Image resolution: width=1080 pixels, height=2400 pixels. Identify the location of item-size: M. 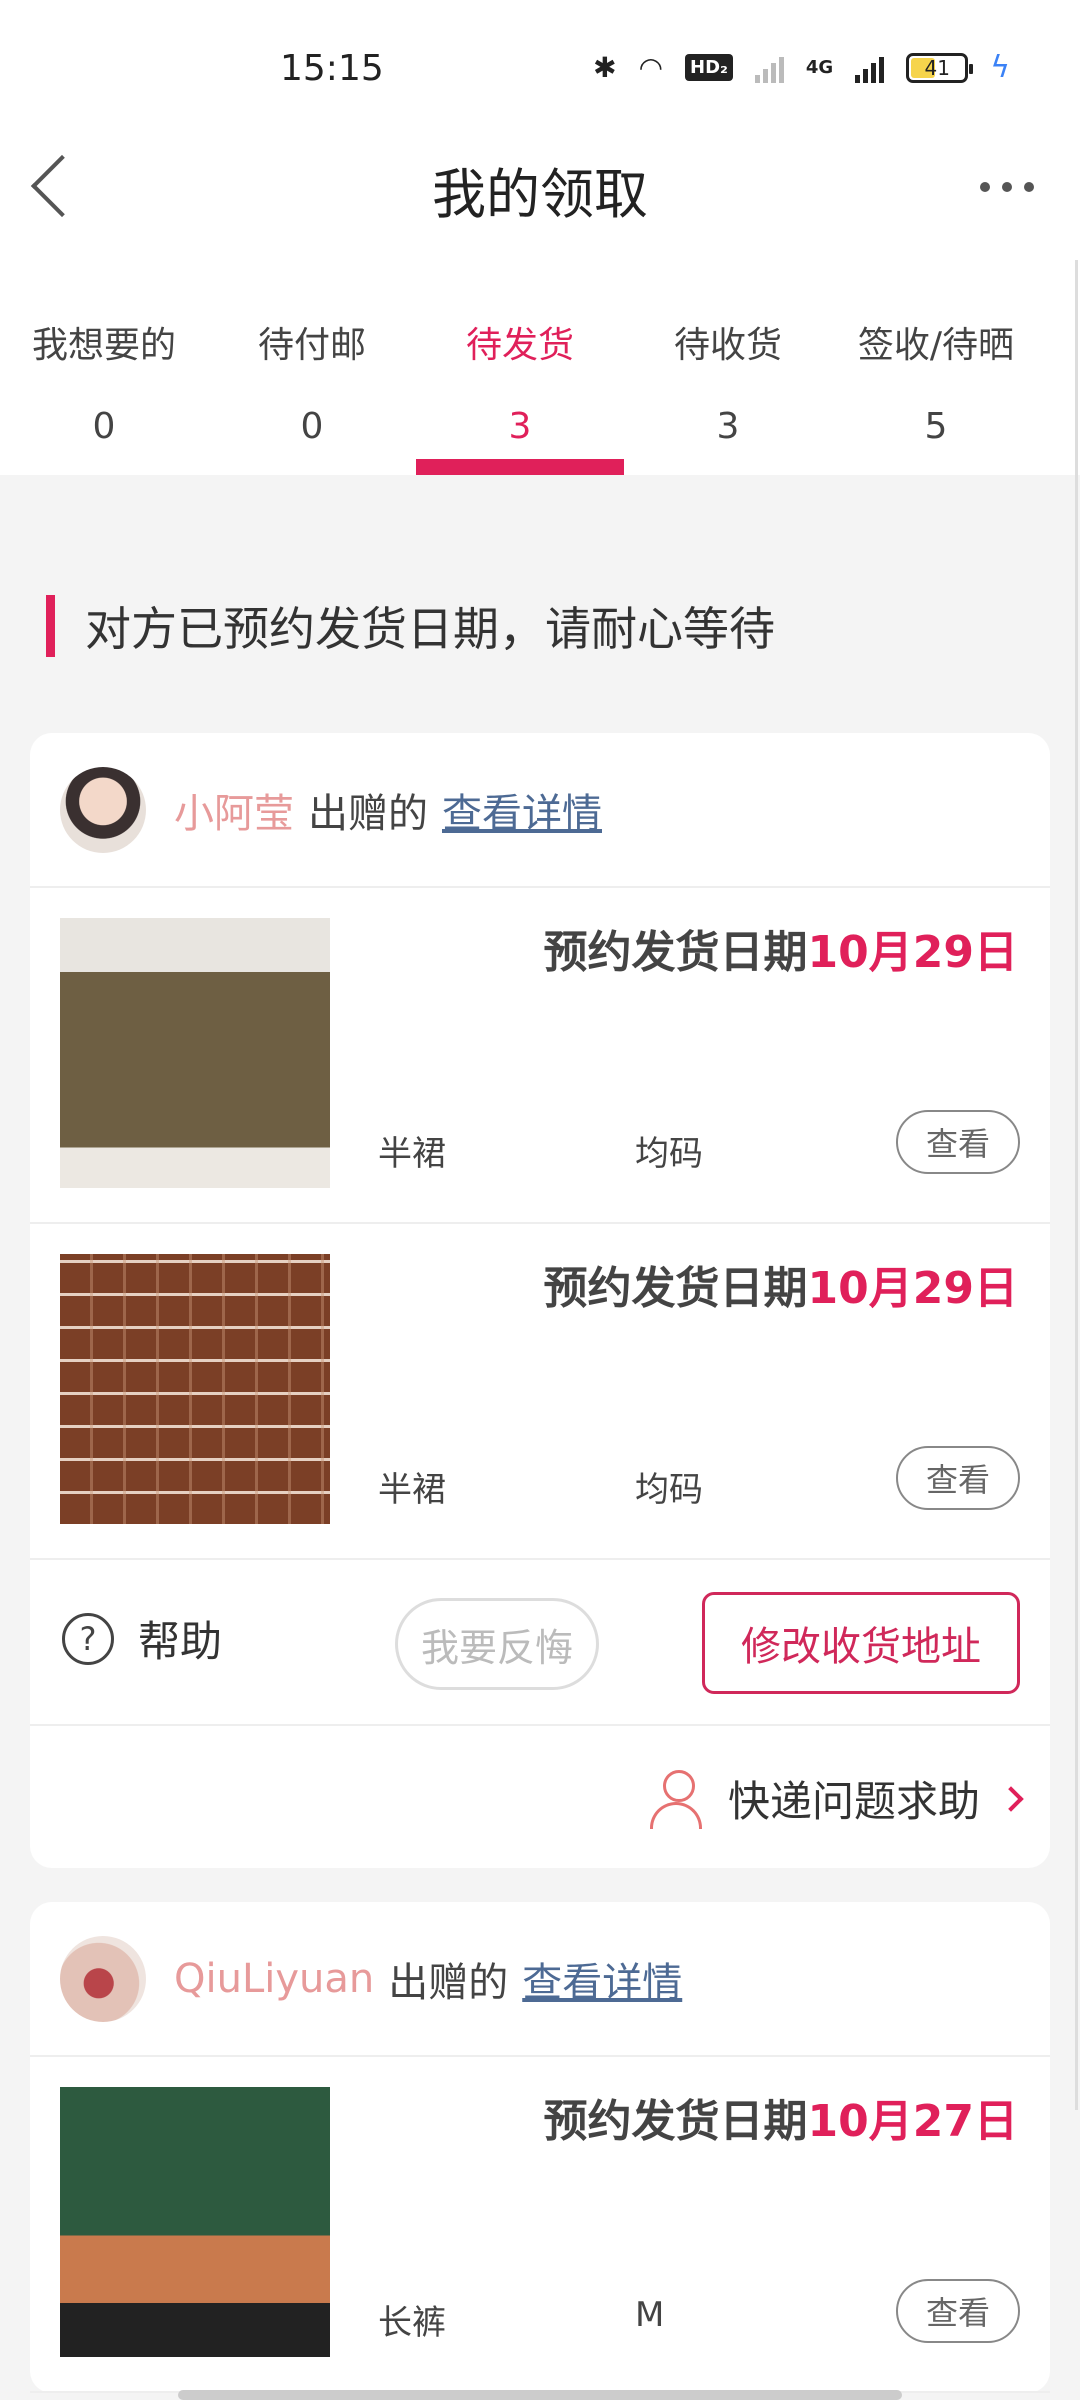
(650, 2315).